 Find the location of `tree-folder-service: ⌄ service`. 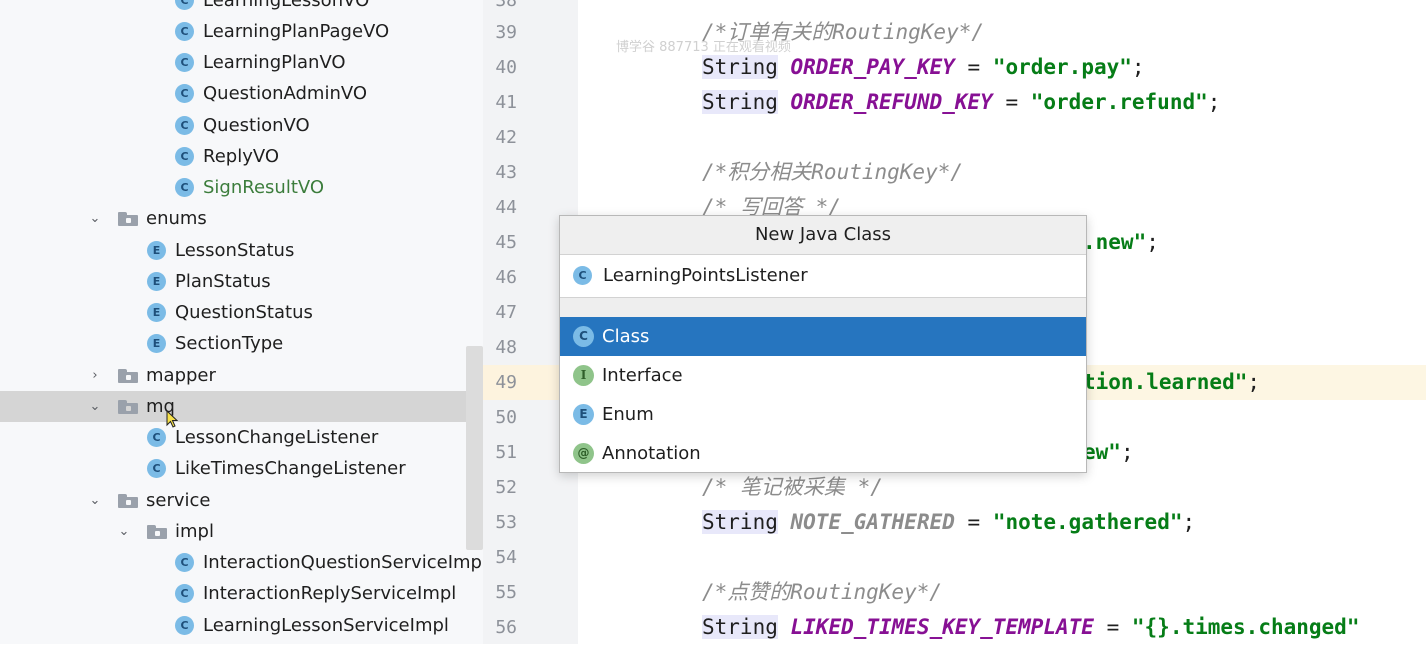

tree-folder-service: ⌄ service is located at coordinates (241, 500).